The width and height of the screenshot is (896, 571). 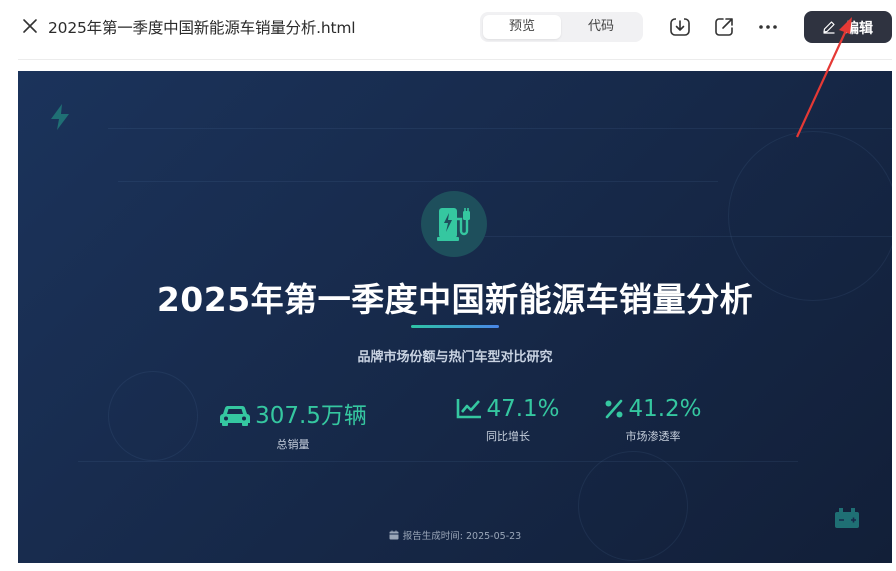 I want to click on stat-label: 市场渗透率, so click(x=653, y=436).